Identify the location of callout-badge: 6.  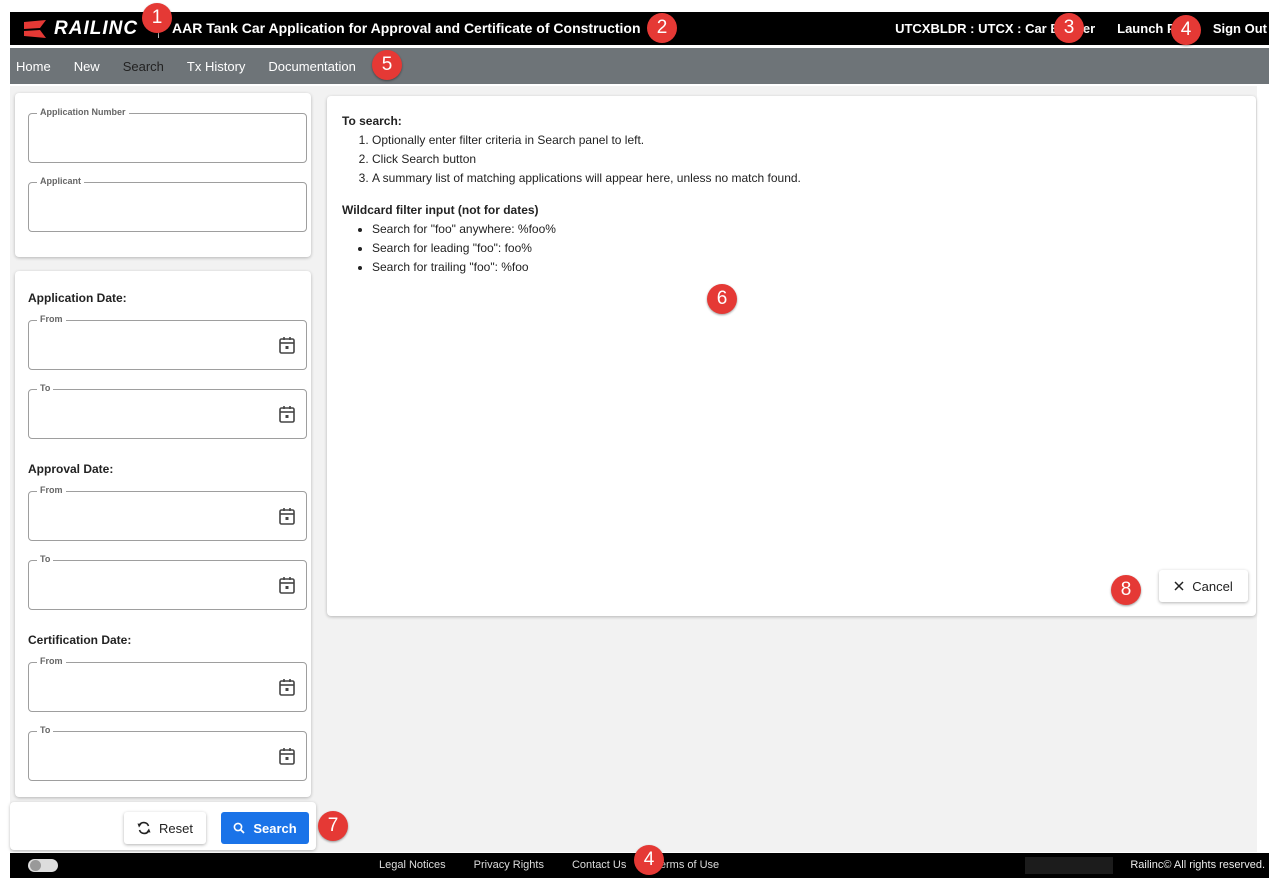
(722, 299).